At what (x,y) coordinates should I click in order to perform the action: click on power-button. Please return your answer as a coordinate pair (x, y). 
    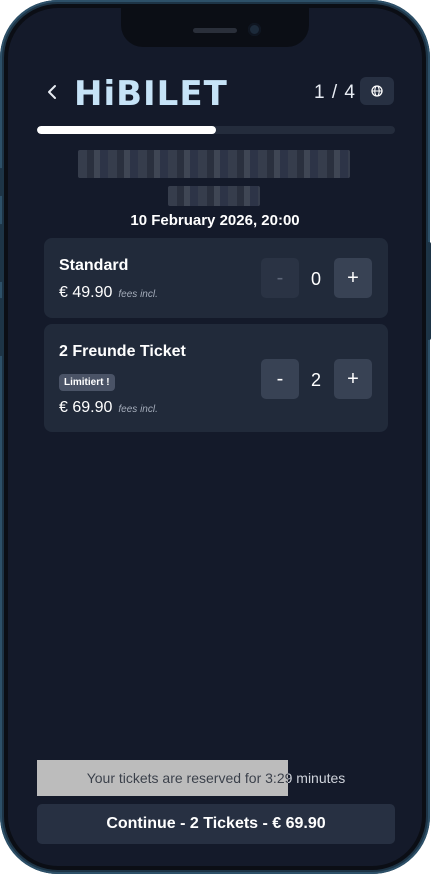
    Looking at the image, I should click on (429, 291).